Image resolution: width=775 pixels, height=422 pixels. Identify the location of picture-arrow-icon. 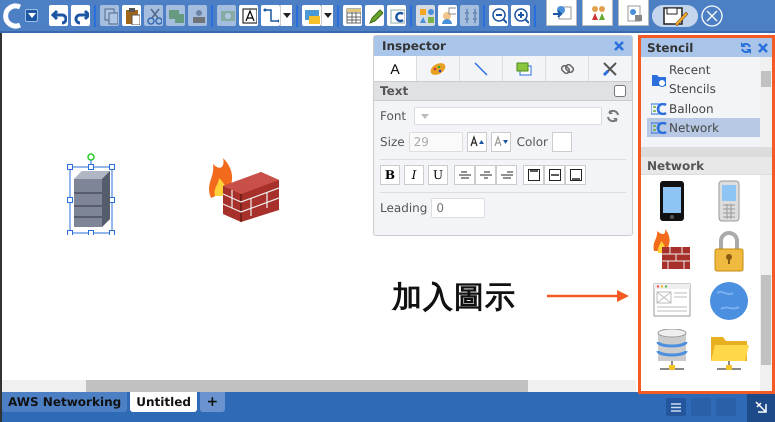
(561, 13).